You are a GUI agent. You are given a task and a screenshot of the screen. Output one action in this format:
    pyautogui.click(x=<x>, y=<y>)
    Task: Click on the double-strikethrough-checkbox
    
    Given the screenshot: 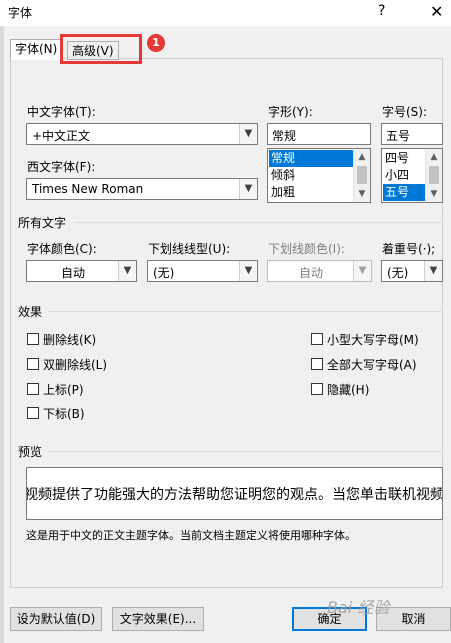 What is the action you would take?
    pyautogui.click(x=33, y=364)
    